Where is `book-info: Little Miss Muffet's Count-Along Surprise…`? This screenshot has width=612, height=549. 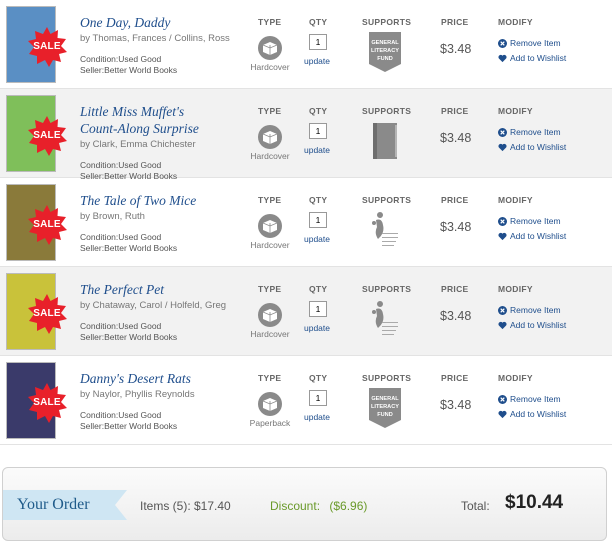
book-info: Little Miss Muffet's Count-Along Surprise… is located at coordinates (165, 142).